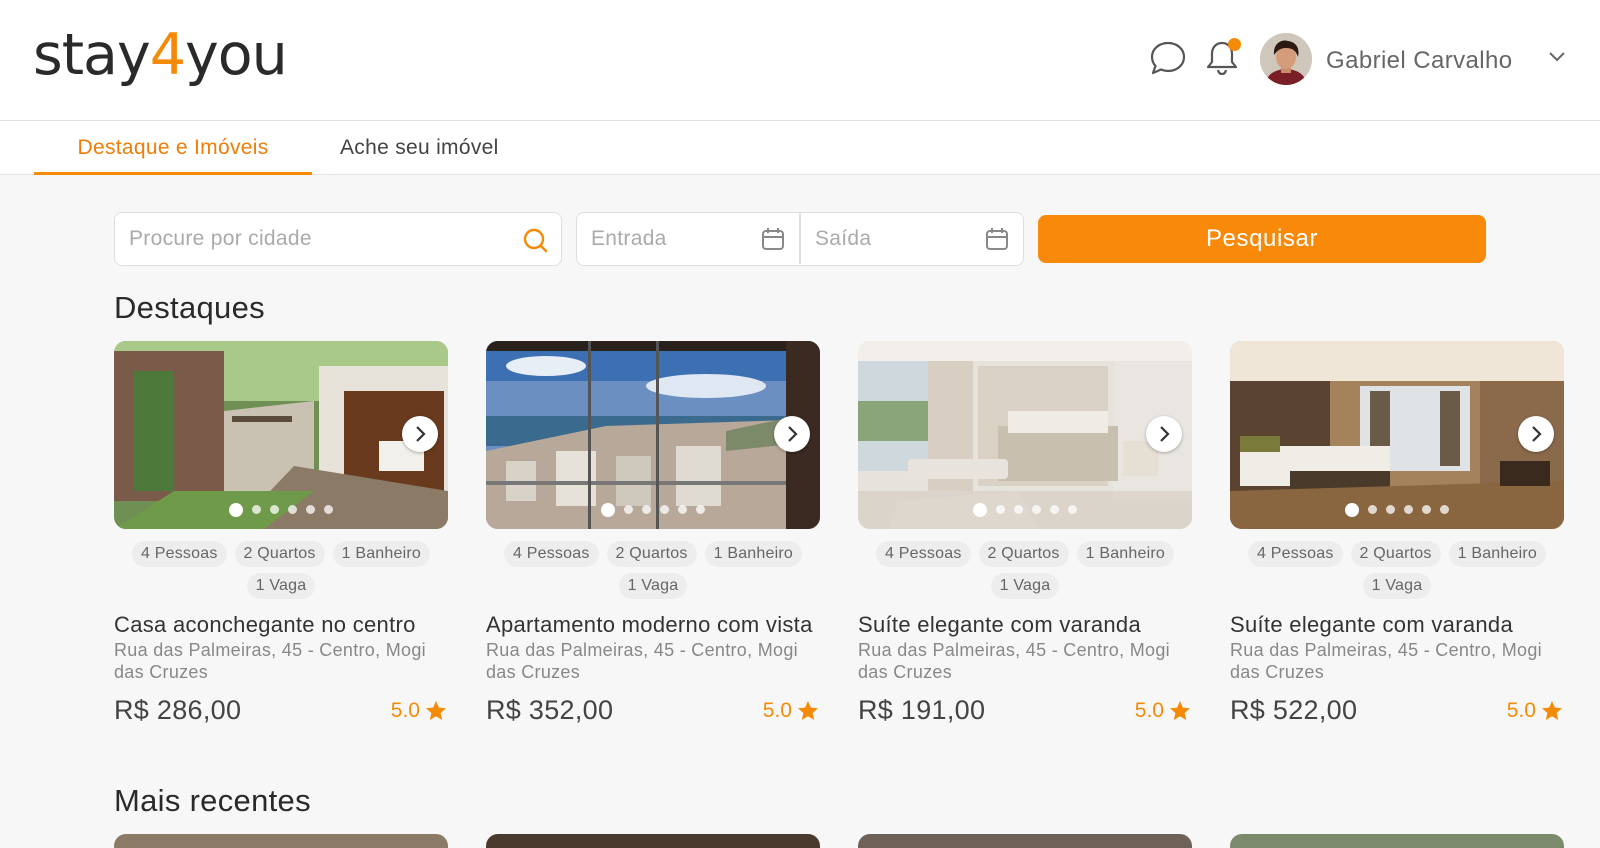 The height and width of the screenshot is (848, 1600). What do you see at coordinates (1286, 59) in the screenshot?
I see `avatar` at bounding box center [1286, 59].